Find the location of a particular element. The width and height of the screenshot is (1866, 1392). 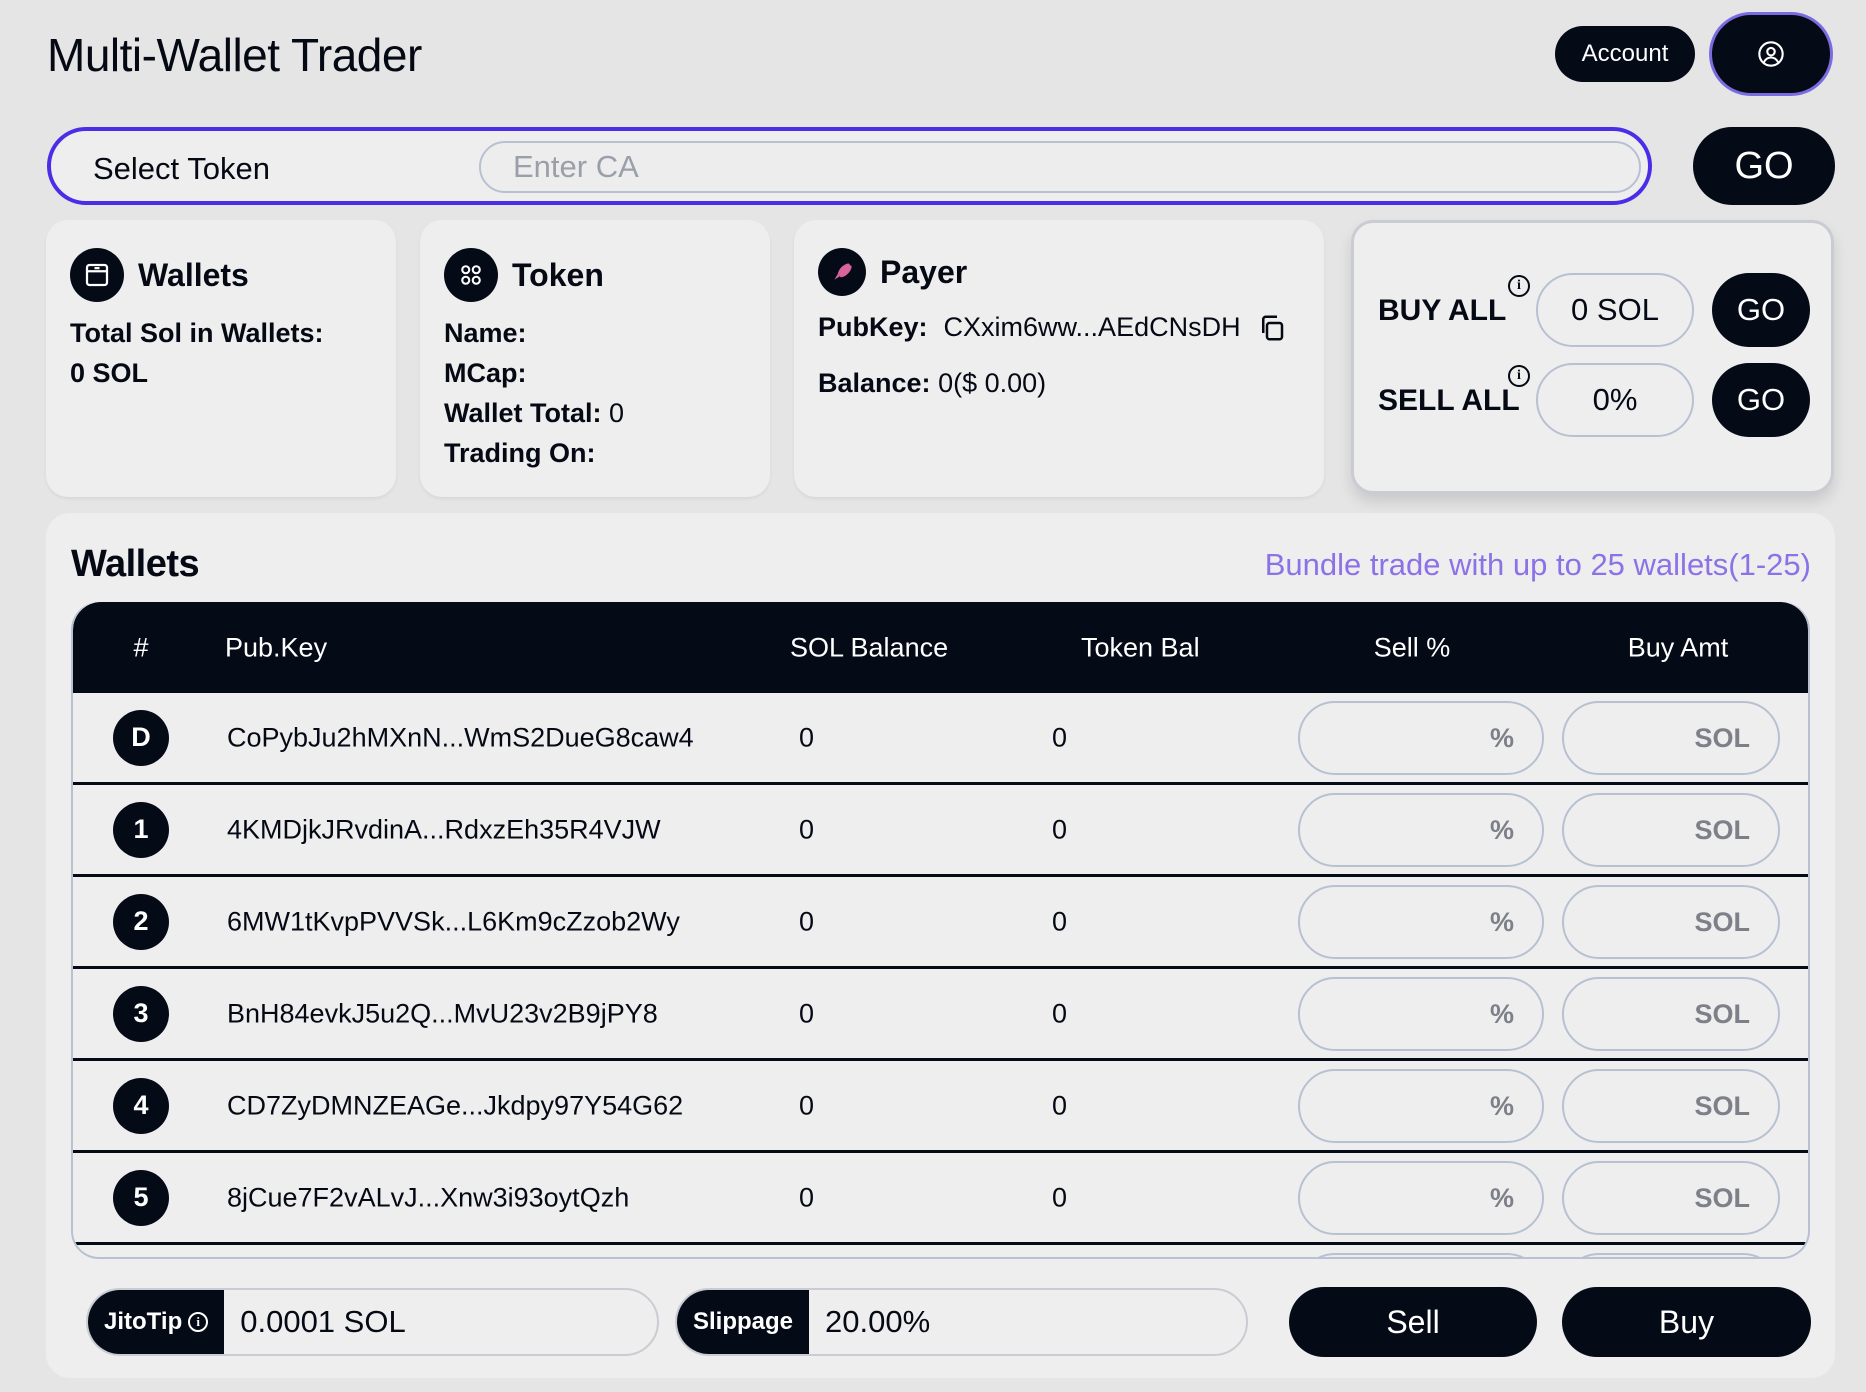

jito-tip-label: JitoTip is located at coordinates (143, 1321).